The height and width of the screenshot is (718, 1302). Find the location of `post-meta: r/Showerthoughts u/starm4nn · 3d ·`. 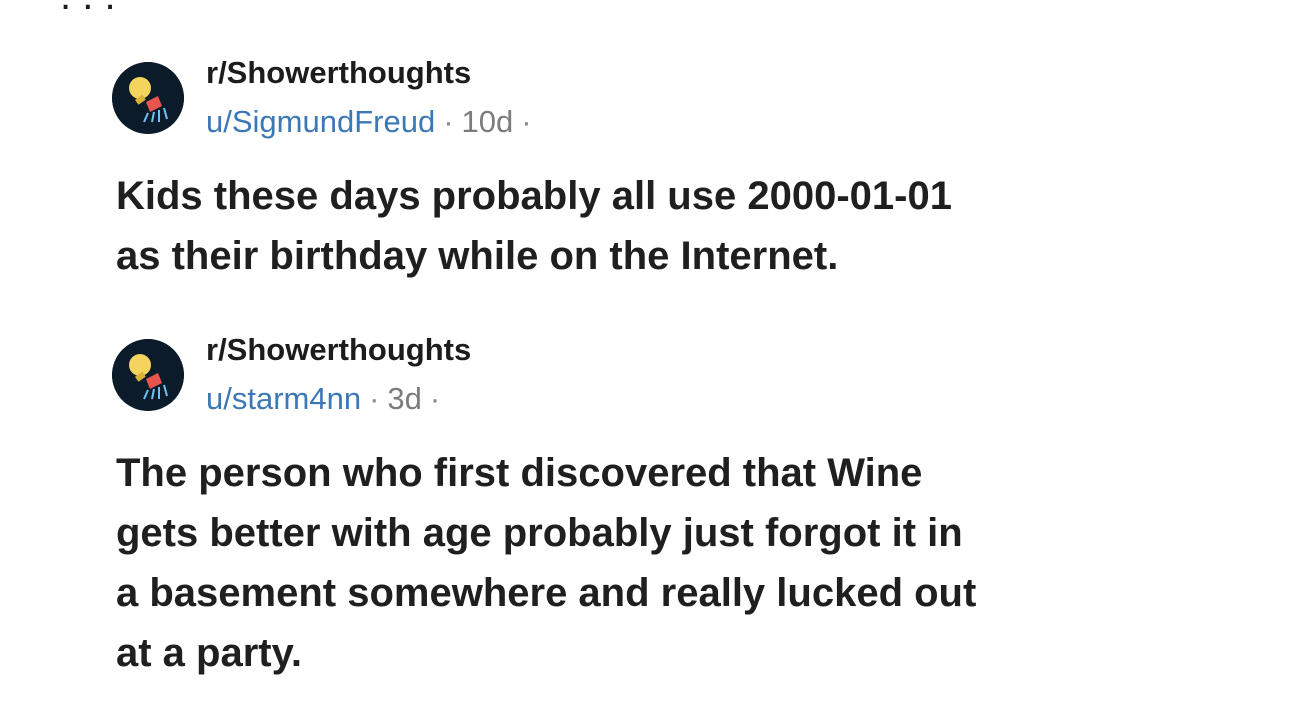

post-meta: r/Showerthoughts u/starm4nn · 3d · is located at coordinates (338, 374).